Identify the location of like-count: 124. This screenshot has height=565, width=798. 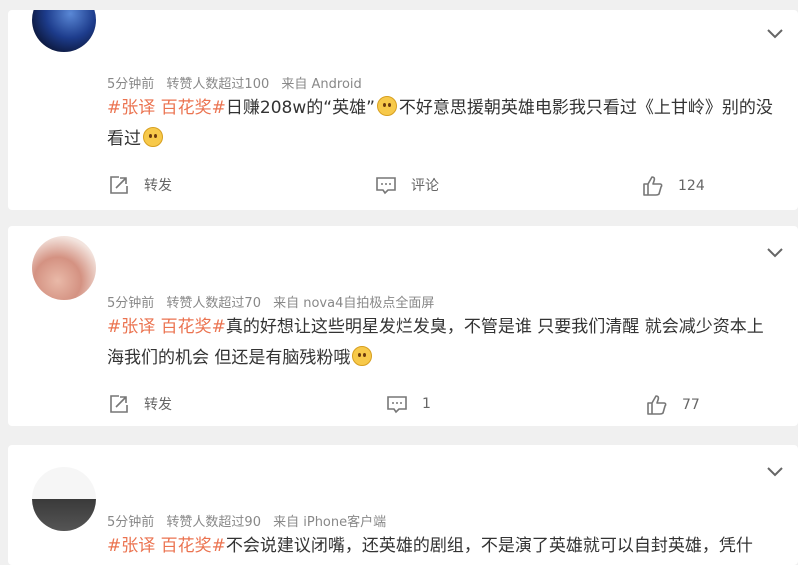
(691, 186).